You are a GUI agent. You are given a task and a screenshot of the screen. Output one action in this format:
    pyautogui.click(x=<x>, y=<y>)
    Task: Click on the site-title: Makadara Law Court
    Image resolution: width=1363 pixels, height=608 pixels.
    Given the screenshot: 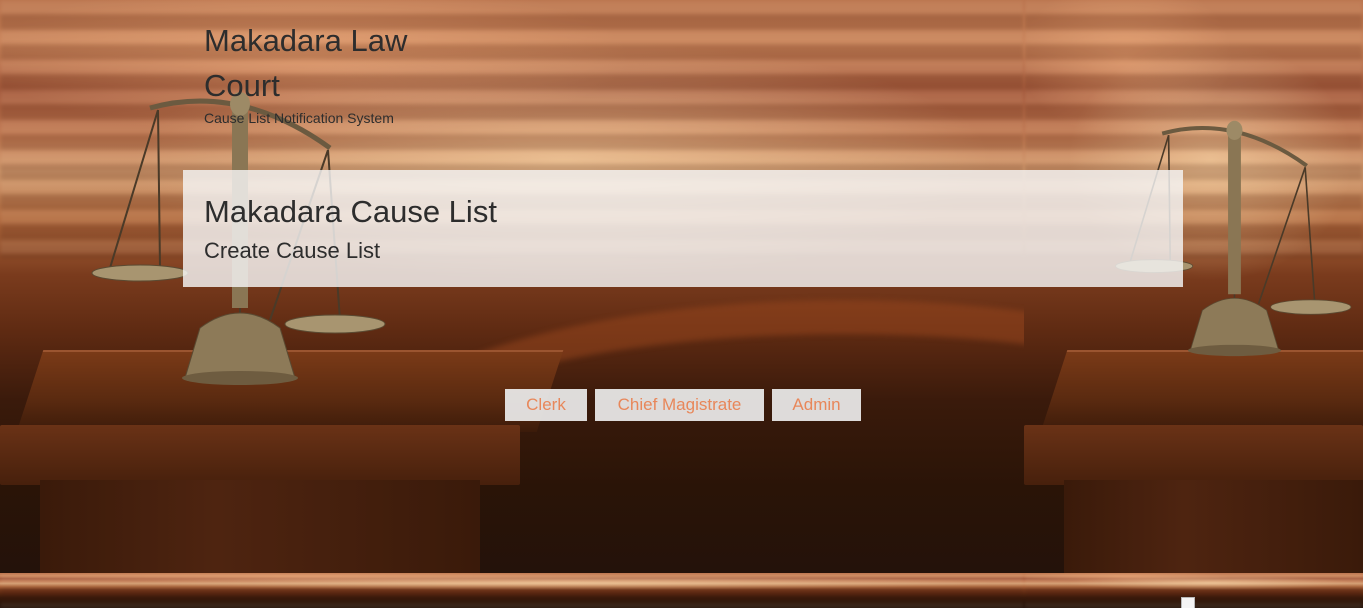 What is the action you would take?
    pyautogui.click(x=306, y=63)
    